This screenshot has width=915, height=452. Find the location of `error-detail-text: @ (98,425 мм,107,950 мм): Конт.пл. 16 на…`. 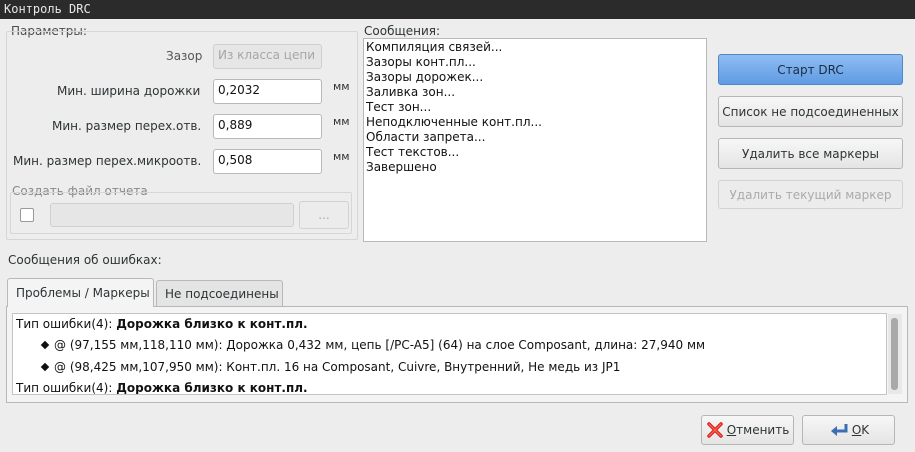

error-detail-text: @ (98,425 мм,107,950 мм): Конт.пл. 16 на… is located at coordinates (337, 367).